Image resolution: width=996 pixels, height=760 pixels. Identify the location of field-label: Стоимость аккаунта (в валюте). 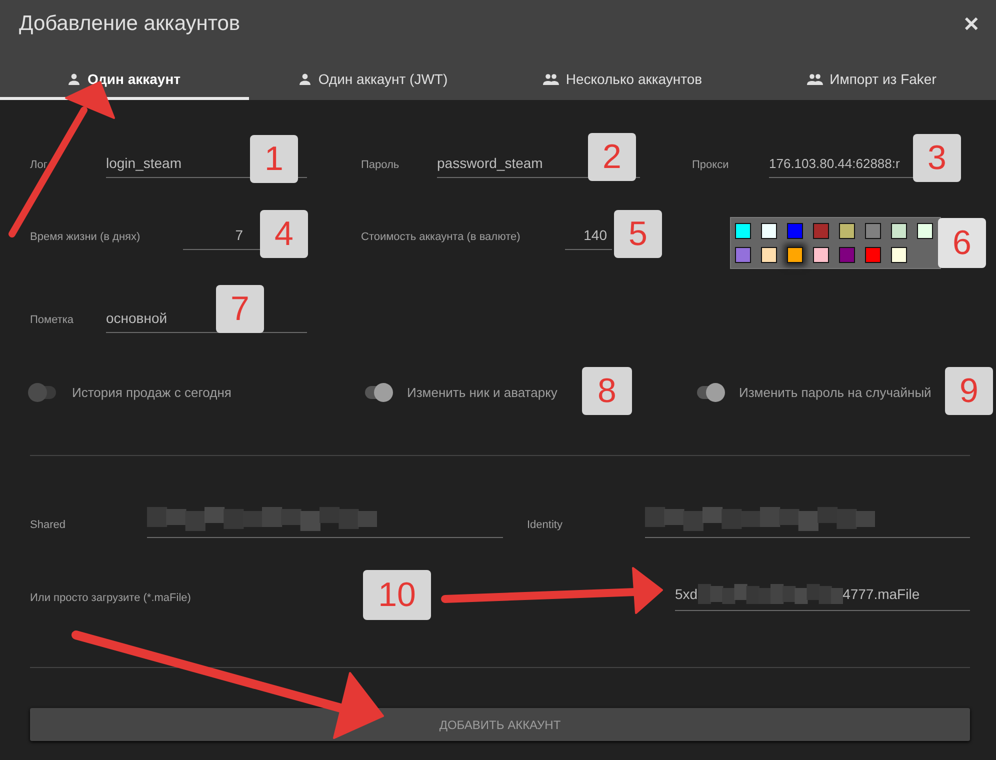
(441, 238).